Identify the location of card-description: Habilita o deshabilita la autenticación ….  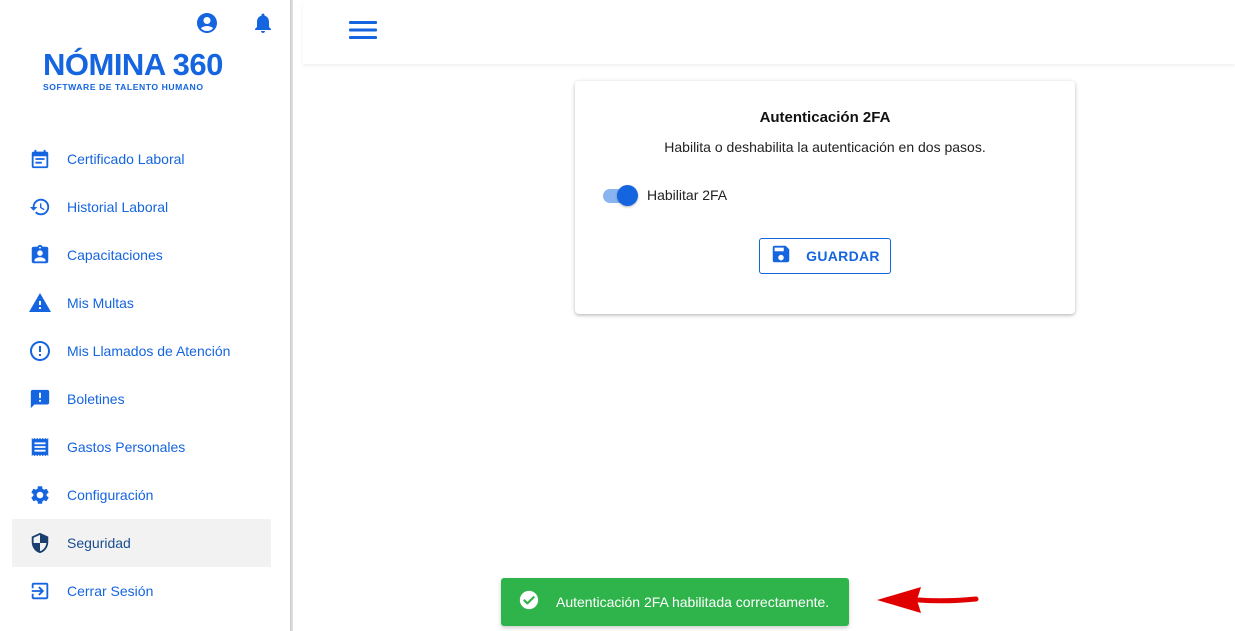
(825, 147).